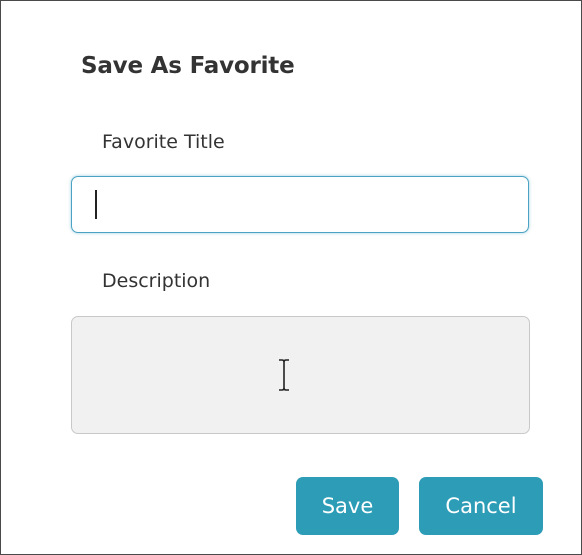 This screenshot has height=555, width=582. What do you see at coordinates (347, 506) in the screenshot?
I see `save-button: Save` at bounding box center [347, 506].